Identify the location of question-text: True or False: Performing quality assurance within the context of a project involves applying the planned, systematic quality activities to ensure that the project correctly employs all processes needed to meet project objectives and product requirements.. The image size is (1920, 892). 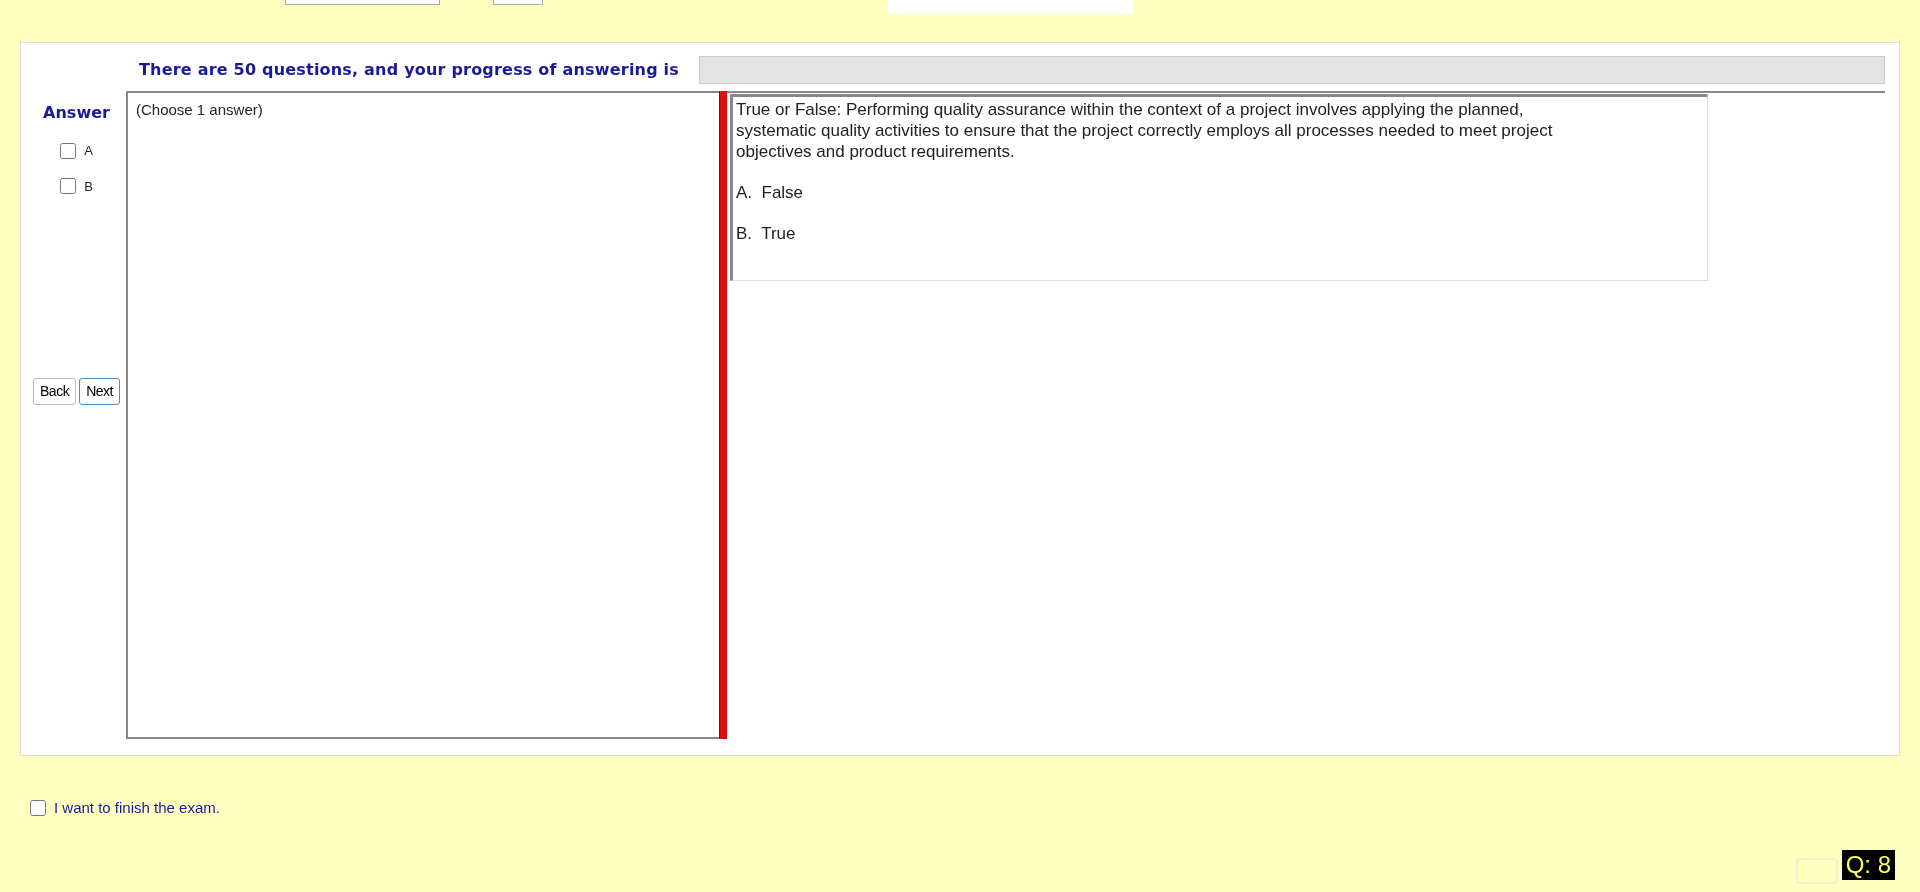
(1145, 130).